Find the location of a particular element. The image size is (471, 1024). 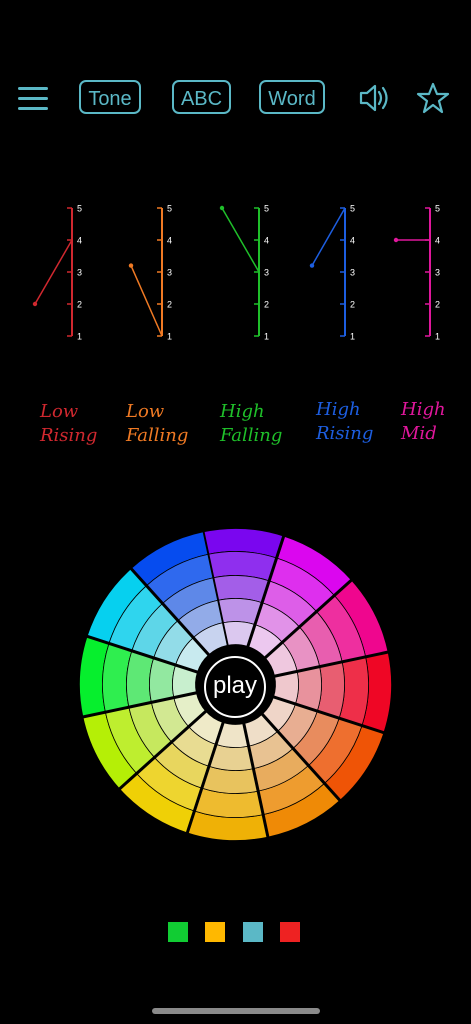

word-button: Word is located at coordinates (292, 97).